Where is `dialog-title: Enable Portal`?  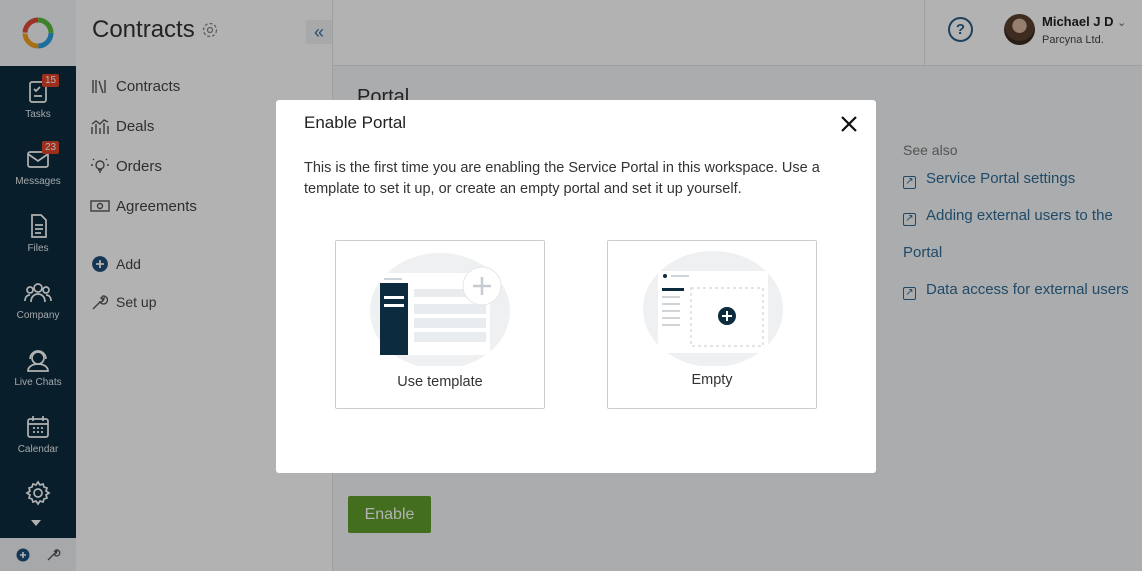 dialog-title: Enable Portal is located at coordinates (355, 122).